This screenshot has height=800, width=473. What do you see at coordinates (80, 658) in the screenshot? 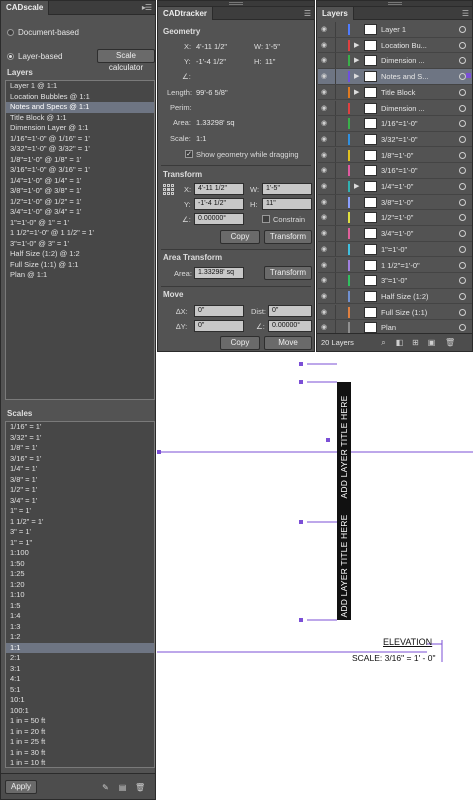
I see `scale-list-item: 2:1` at bounding box center [80, 658].